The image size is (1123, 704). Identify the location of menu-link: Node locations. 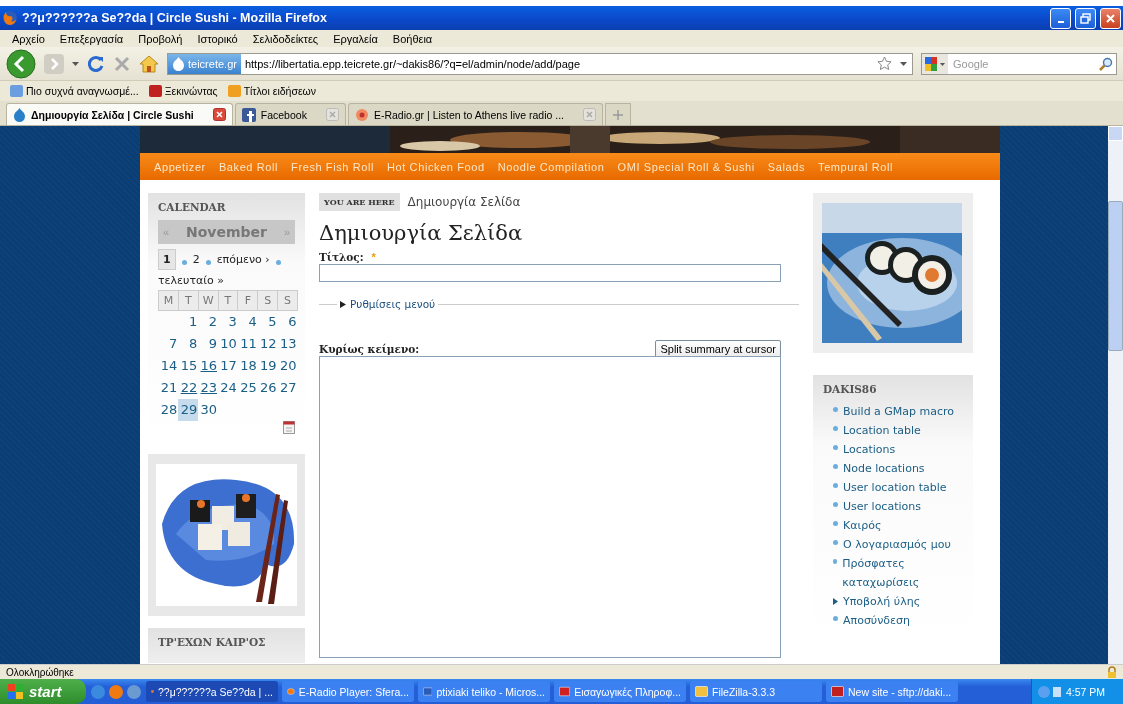
(884, 468).